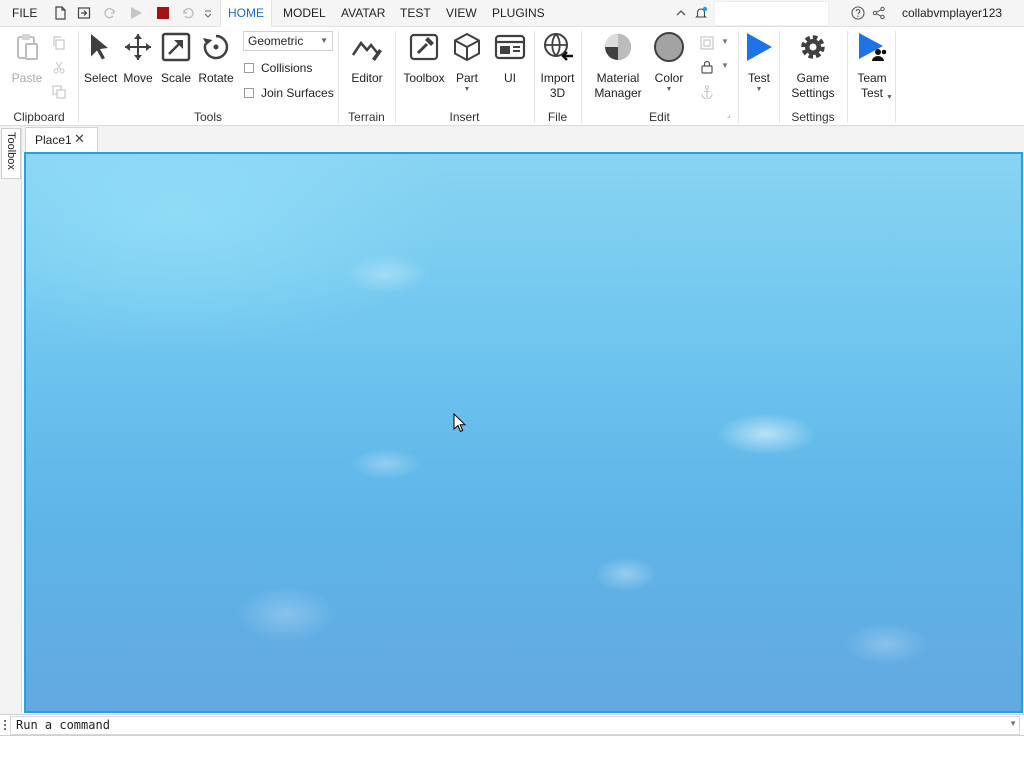 Image resolution: width=1024 pixels, height=768 pixels. Describe the element at coordinates (63, 725) in the screenshot. I see `command-input-placeholder: Run a command` at that location.